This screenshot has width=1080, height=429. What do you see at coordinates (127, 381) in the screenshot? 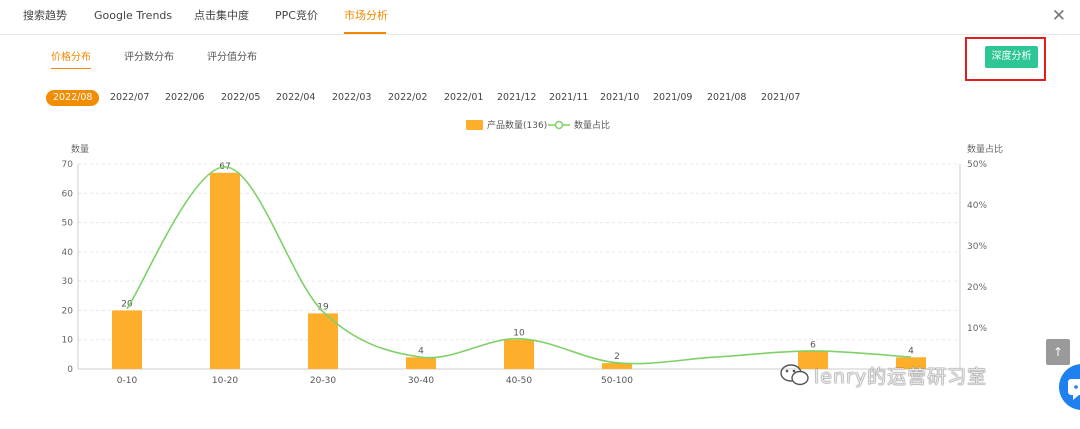
I see `x-tick-label: 0-10` at bounding box center [127, 381].